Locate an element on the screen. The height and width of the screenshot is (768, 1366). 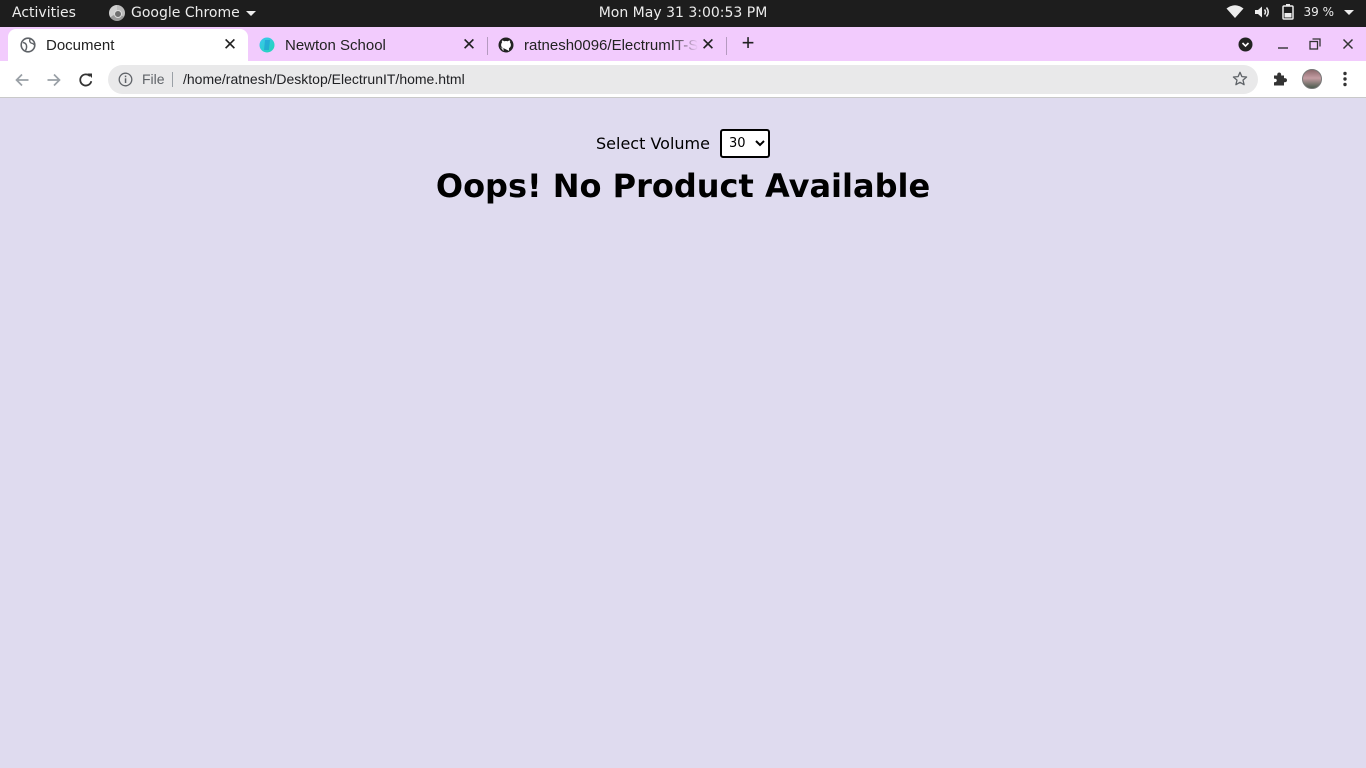
restore-icon is located at coordinates (1315, 44).